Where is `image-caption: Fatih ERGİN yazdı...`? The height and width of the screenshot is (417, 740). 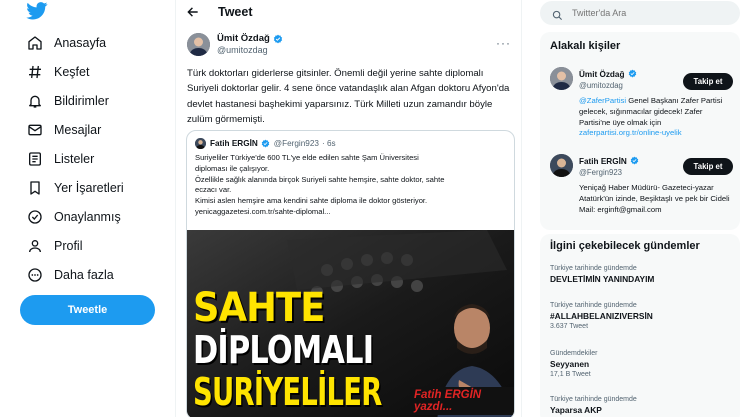
image-caption: Fatih ERGİN yazdı... is located at coordinates (462, 401).